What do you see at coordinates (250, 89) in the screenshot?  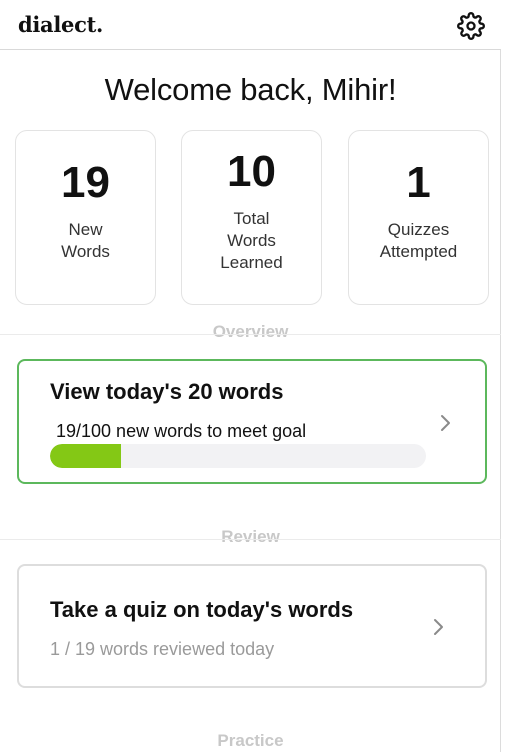 I see `welcome-heading: Welcome back, Mihir!` at bounding box center [250, 89].